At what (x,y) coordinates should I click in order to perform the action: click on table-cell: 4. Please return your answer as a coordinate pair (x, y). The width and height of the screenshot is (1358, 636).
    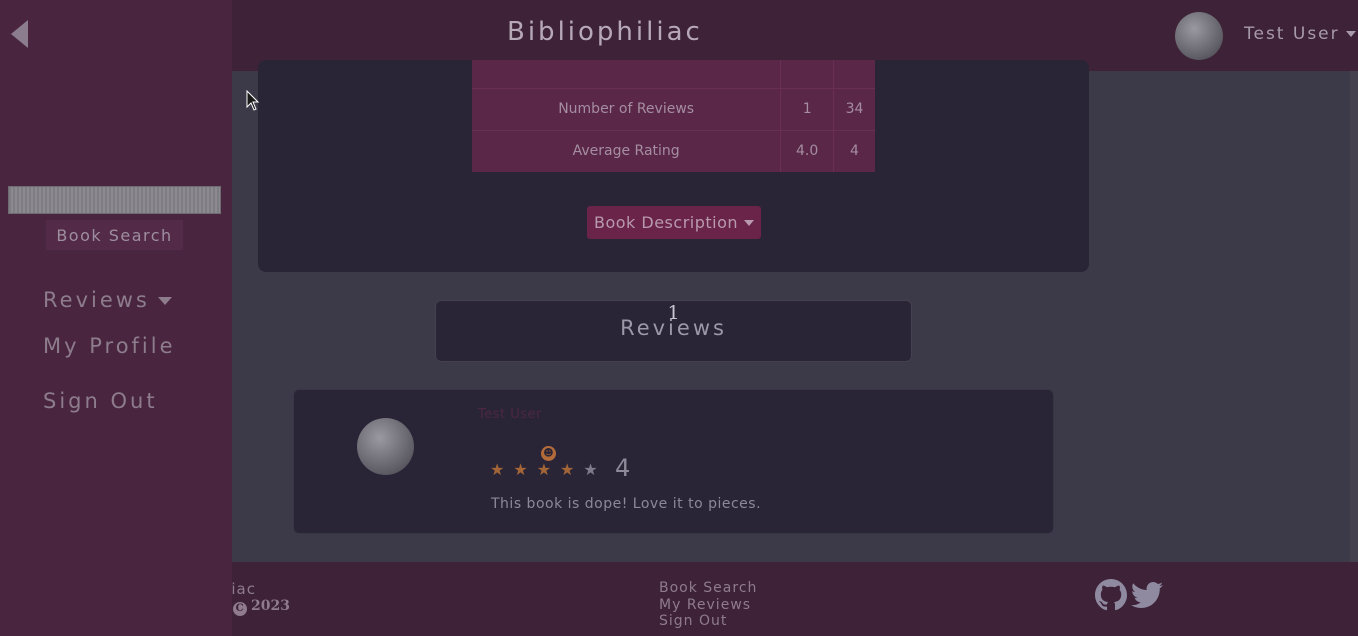
    Looking at the image, I should click on (854, 150).